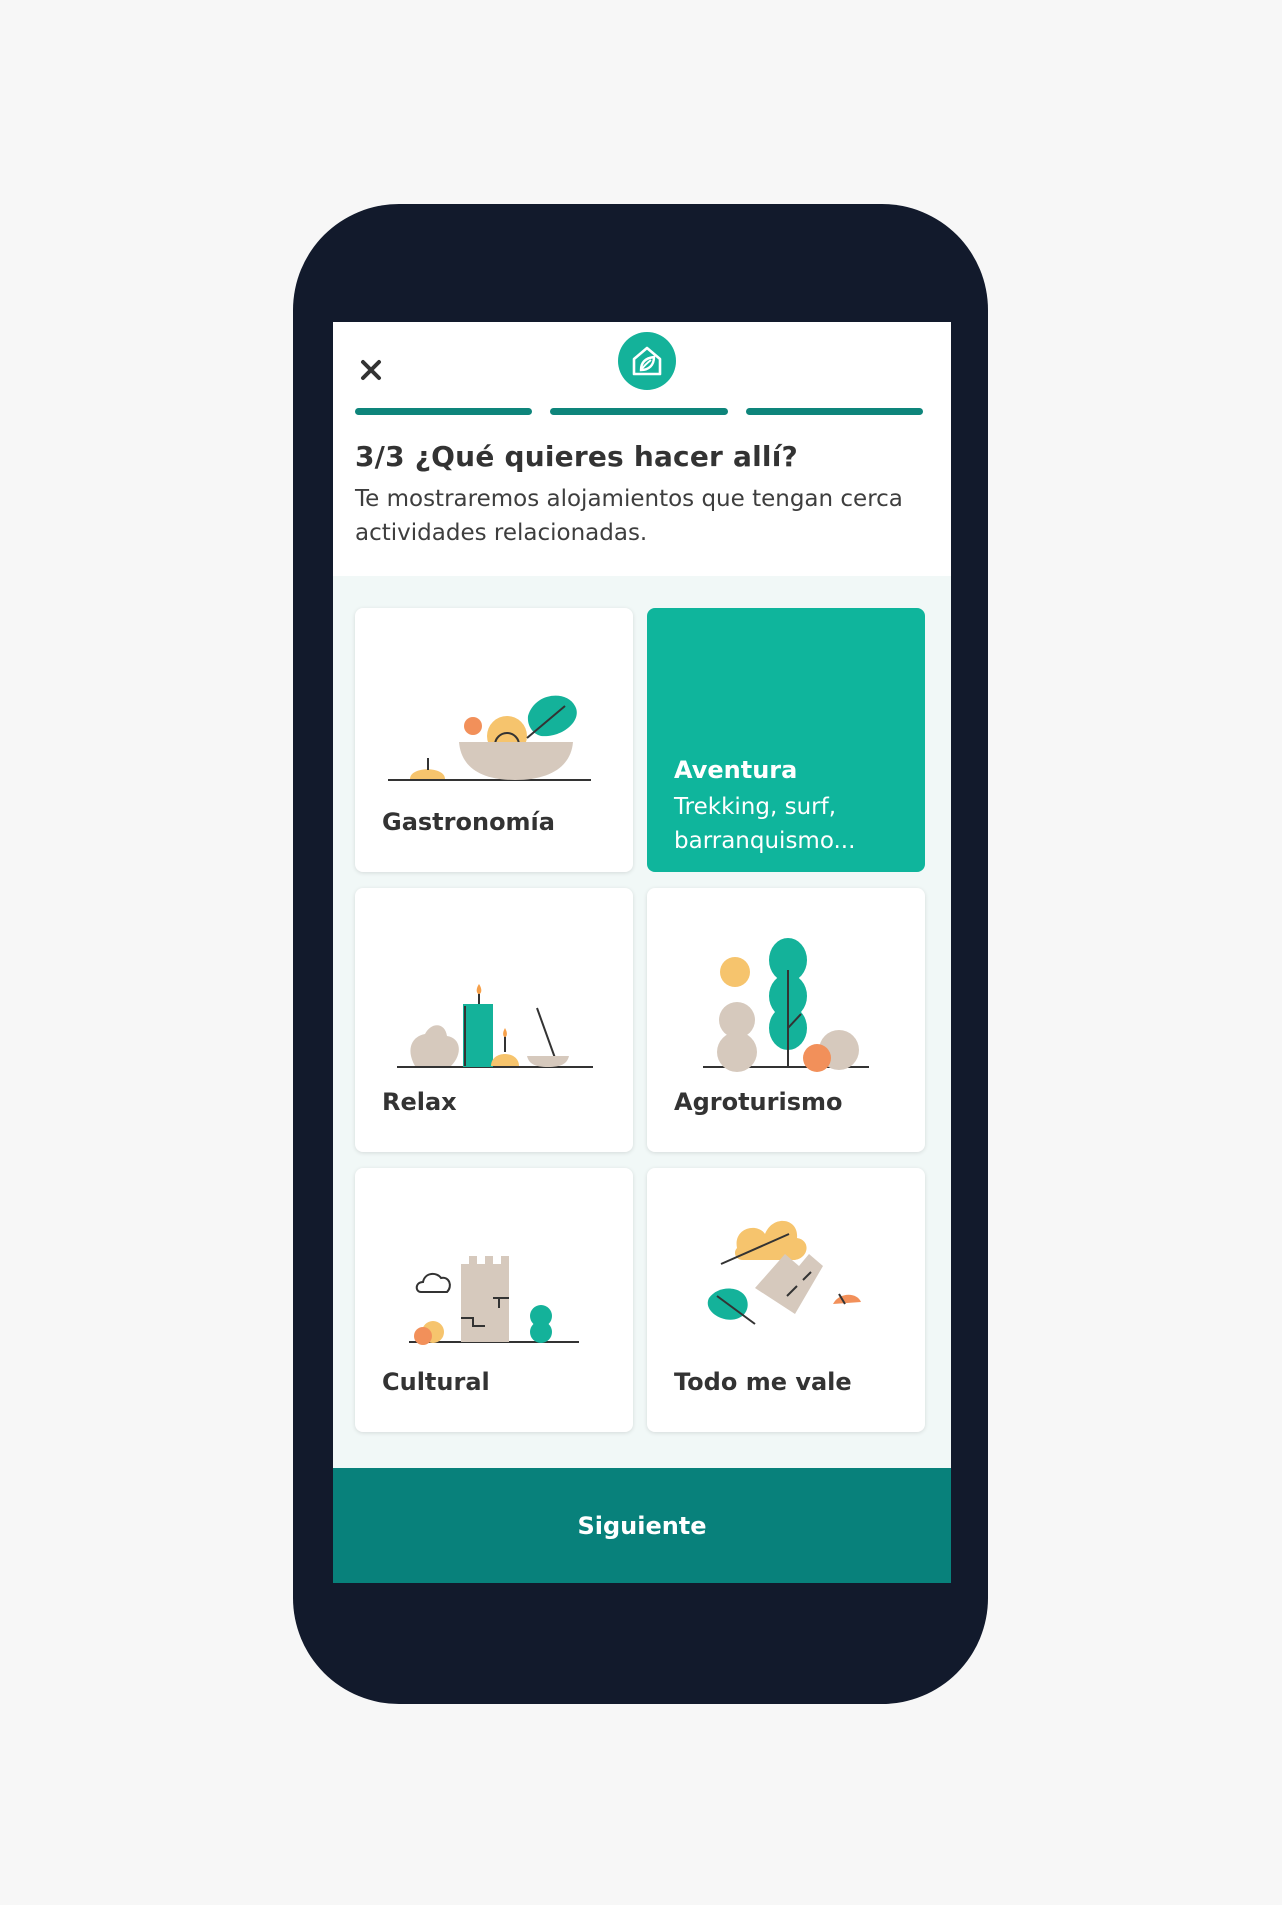 The height and width of the screenshot is (1905, 1282). I want to click on next-button-label: Siguiente, so click(642, 1525).